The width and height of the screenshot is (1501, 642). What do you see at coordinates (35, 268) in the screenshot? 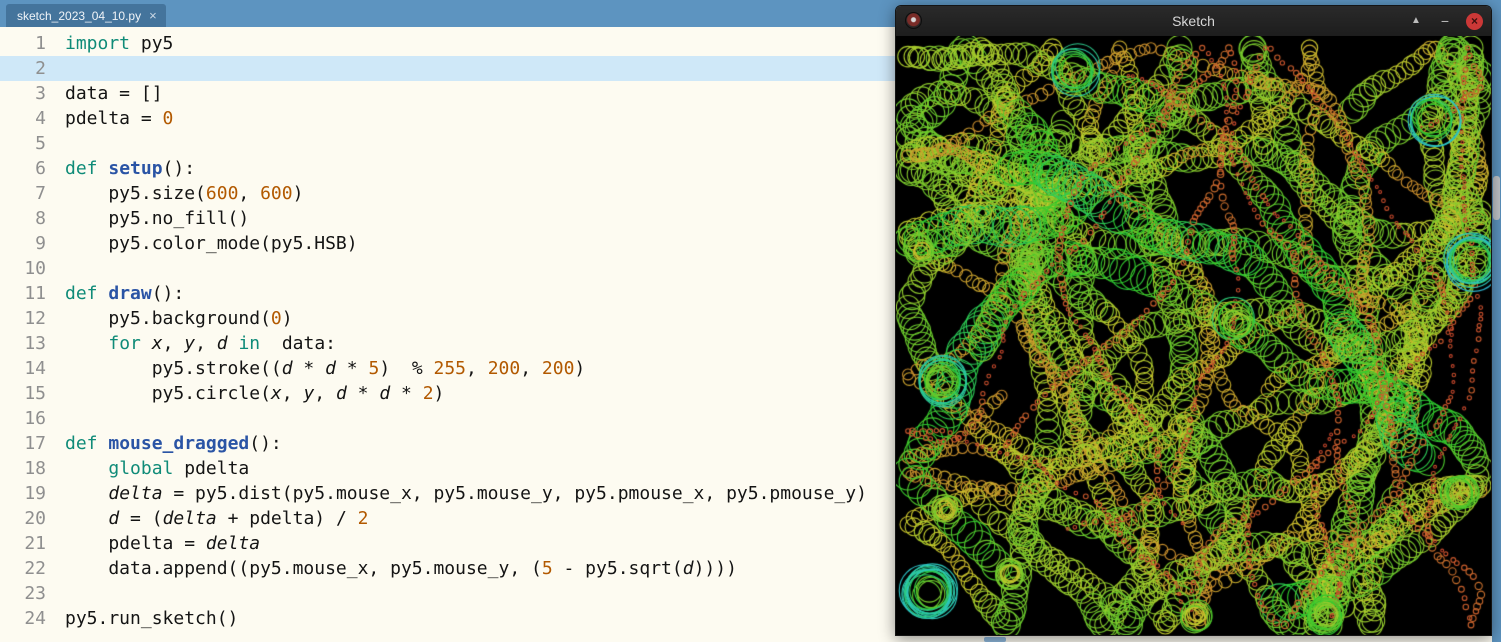
I see `line-number: 10` at bounding box center [35, 268].